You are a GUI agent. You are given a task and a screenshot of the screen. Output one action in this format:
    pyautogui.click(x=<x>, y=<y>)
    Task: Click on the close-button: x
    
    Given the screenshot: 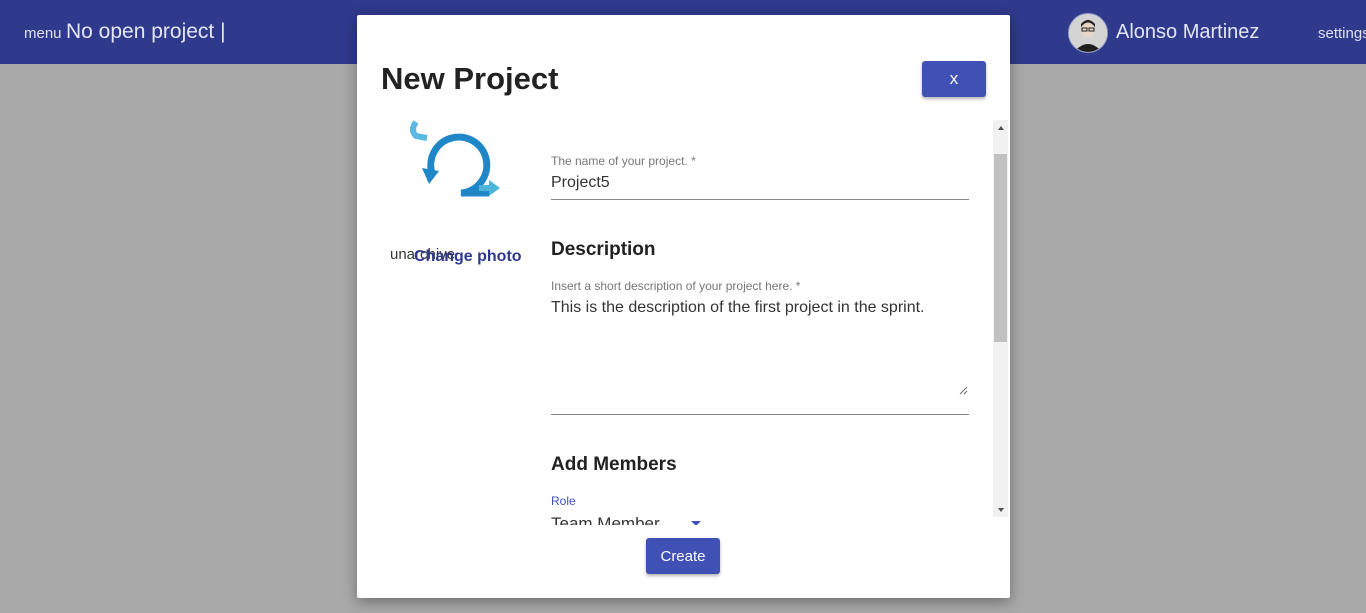 What is the action you would take?
    pyautogui.click(x=954, y=79)
    